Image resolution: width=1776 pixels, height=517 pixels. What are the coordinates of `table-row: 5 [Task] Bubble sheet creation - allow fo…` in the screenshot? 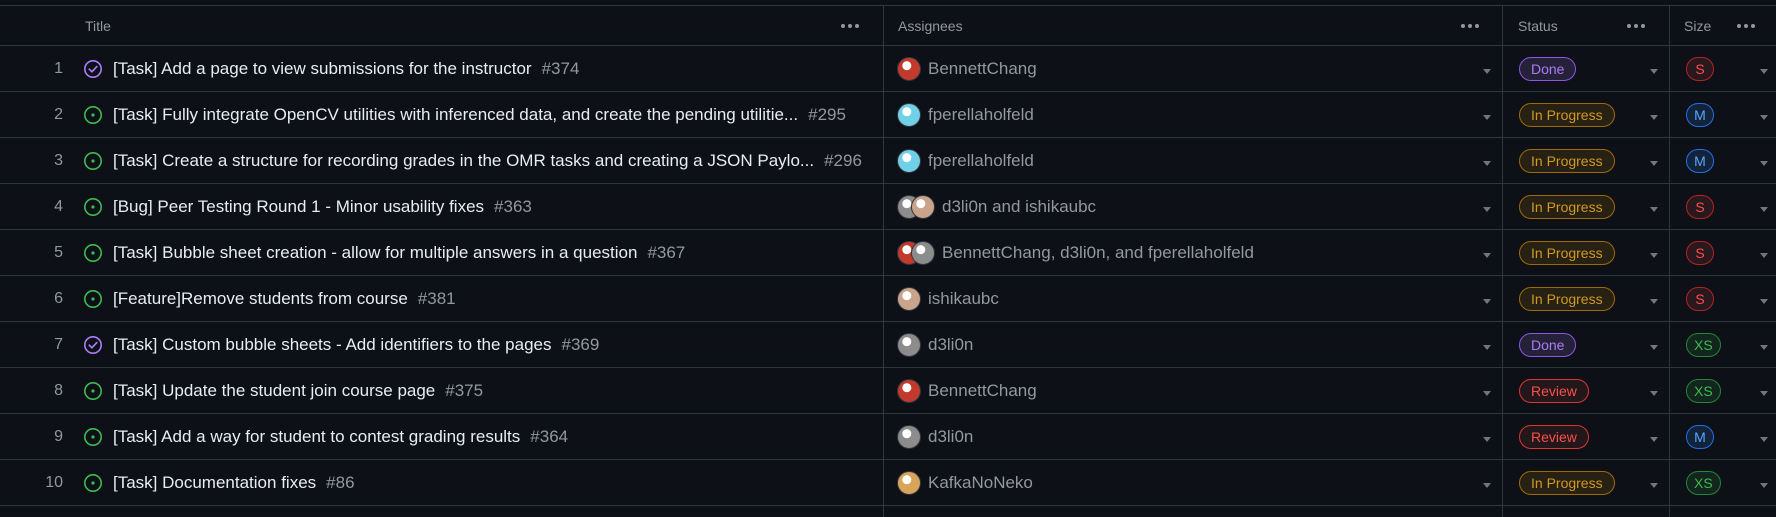 It's located at (888, 253).